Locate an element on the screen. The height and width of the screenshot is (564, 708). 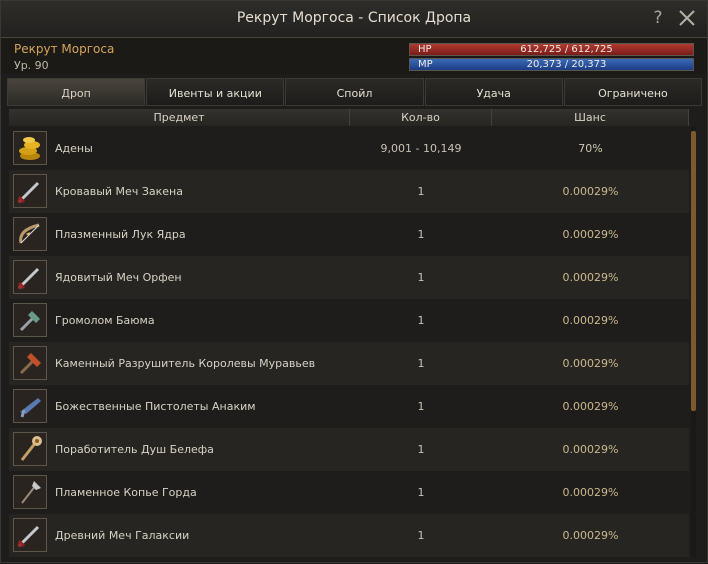
tab-spoil: Спойл is located at coordinates (354, 92).